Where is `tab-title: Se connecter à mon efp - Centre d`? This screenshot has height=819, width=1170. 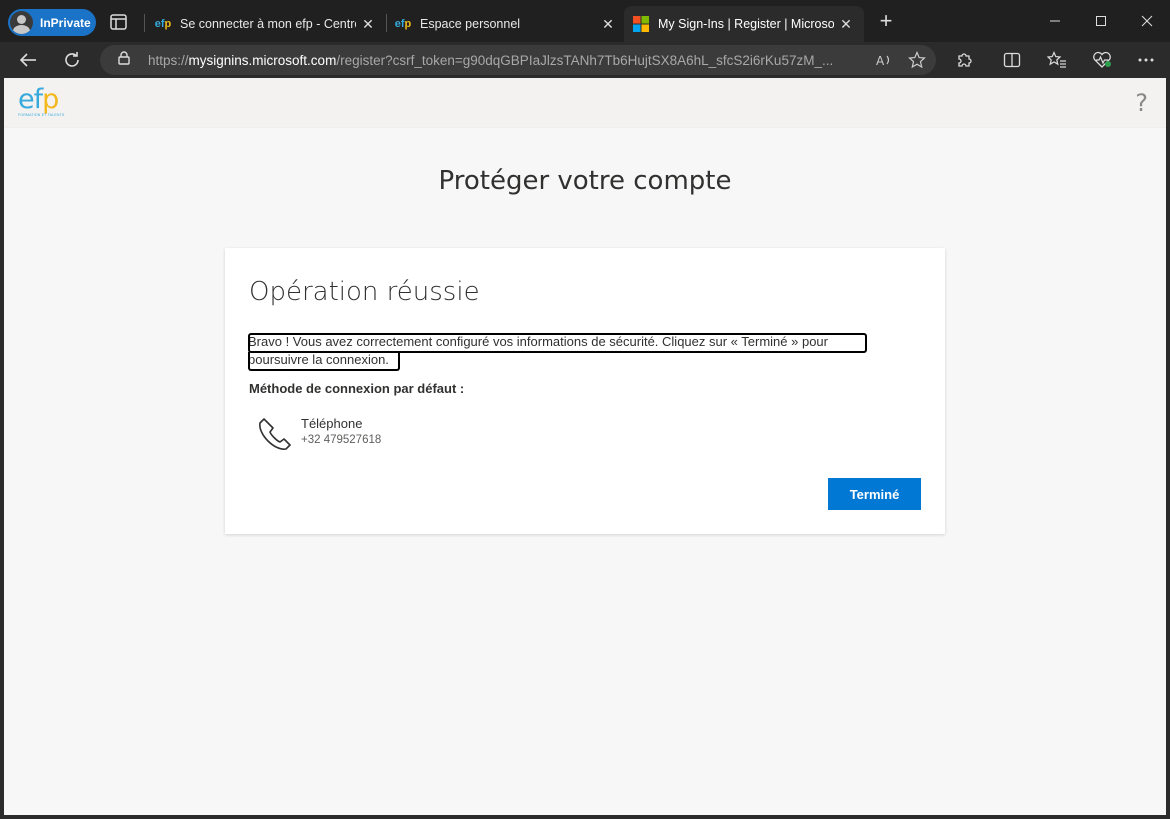 tab-title: Se connecter à mon efp - Centre d is located at coordinates (268, 24).